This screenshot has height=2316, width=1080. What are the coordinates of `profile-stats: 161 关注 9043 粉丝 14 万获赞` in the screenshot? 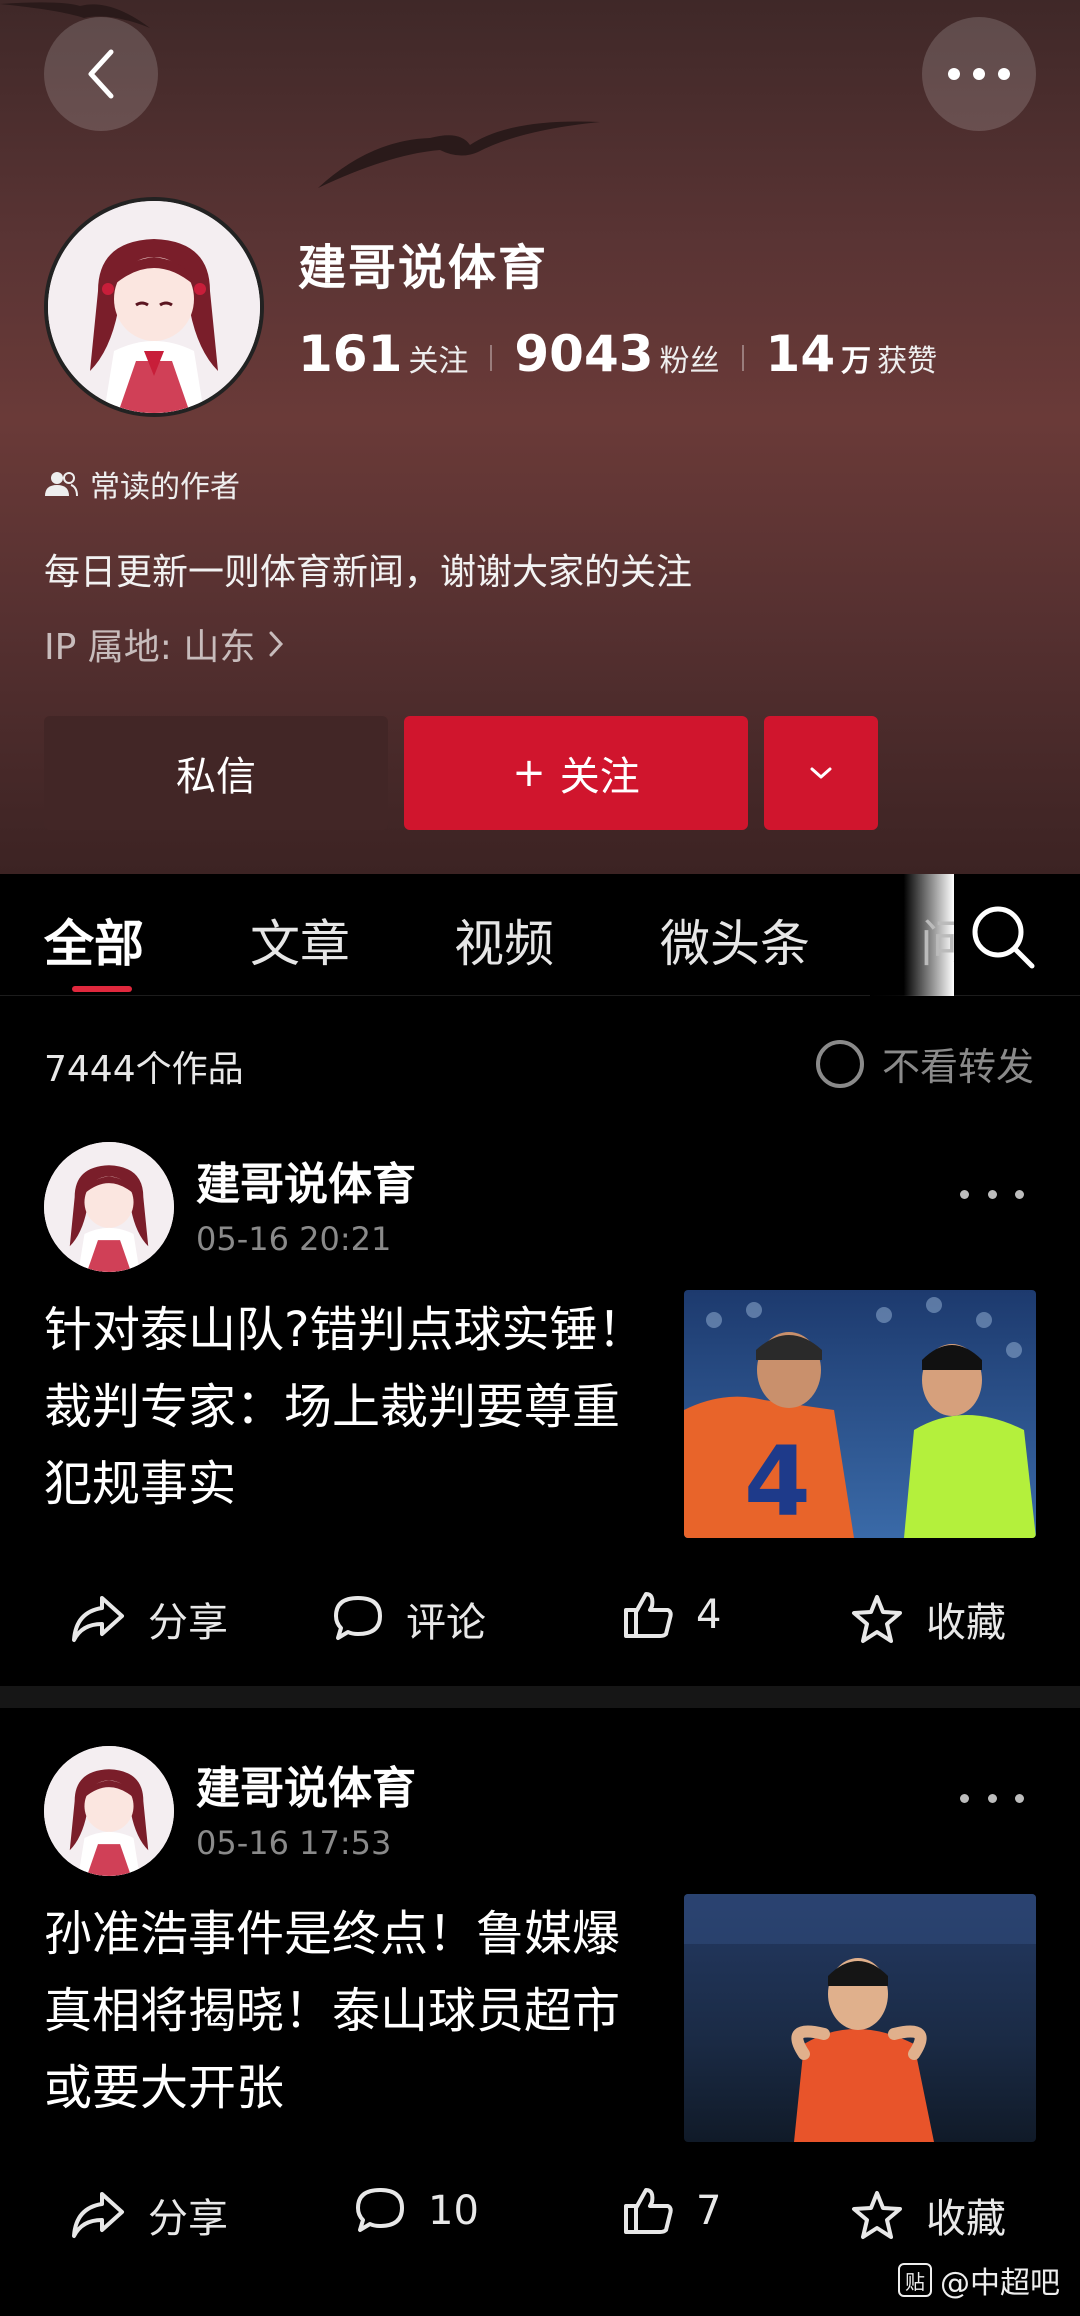 It's located at (617, 354).